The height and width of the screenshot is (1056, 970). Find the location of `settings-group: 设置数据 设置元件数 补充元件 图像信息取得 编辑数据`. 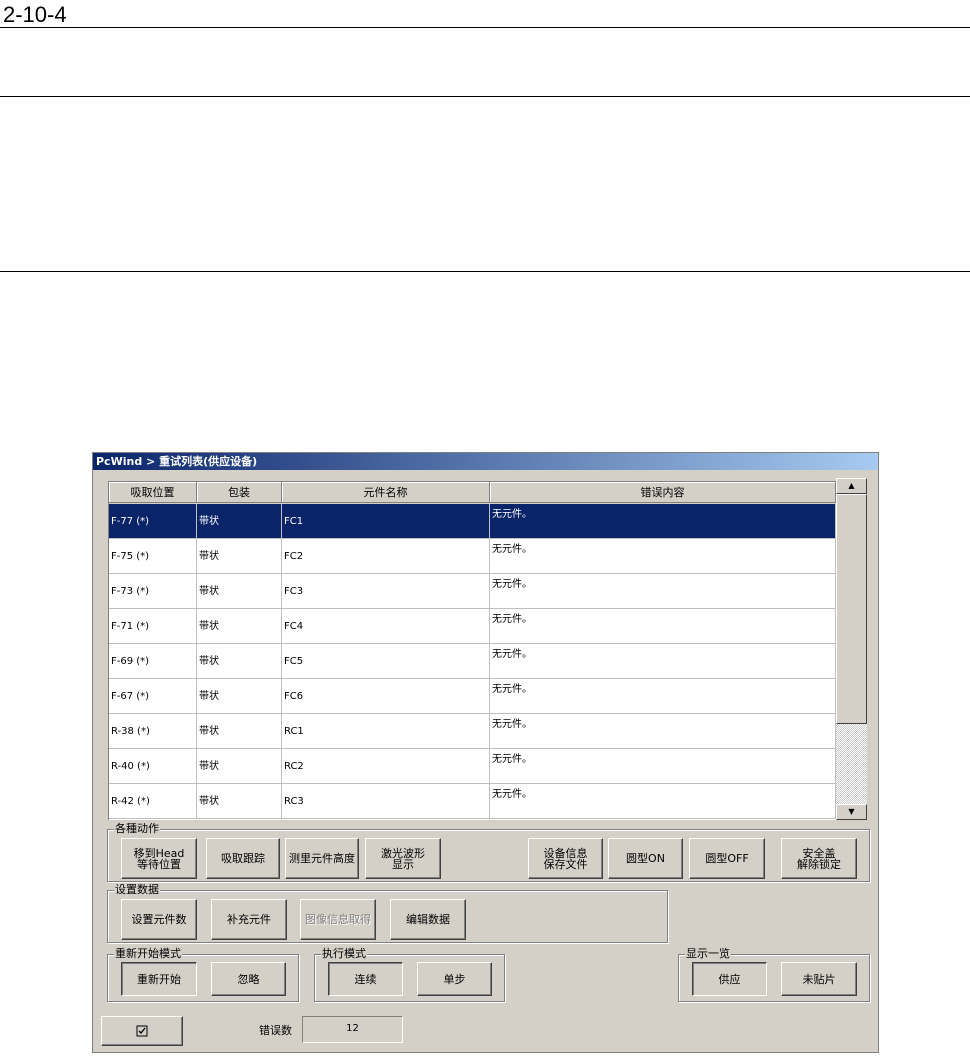

settings-group: 设置数据 设置元件数 补充元件 图像信息取得 编辑数据 is located at coordinates (387, 913).